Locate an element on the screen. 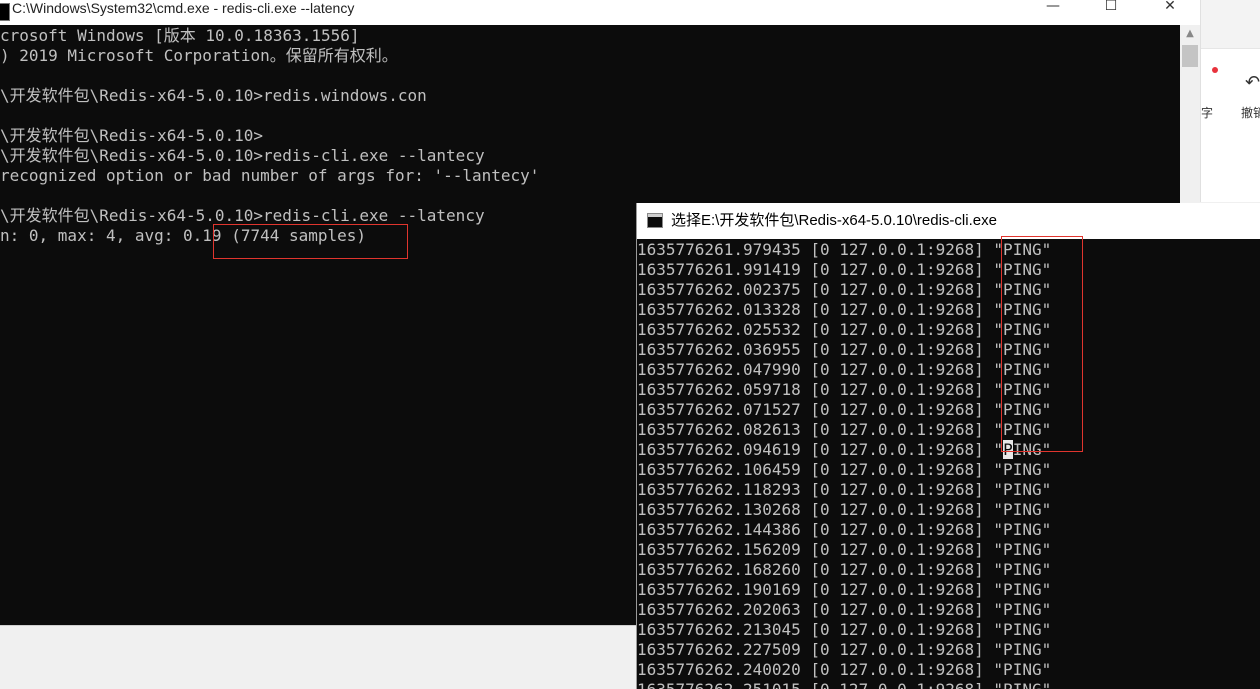 Image resolution: width=1260 pixels, height=689 pixels. log-timestamp: 1635776262.071527 is located at coordinates (719, 409).